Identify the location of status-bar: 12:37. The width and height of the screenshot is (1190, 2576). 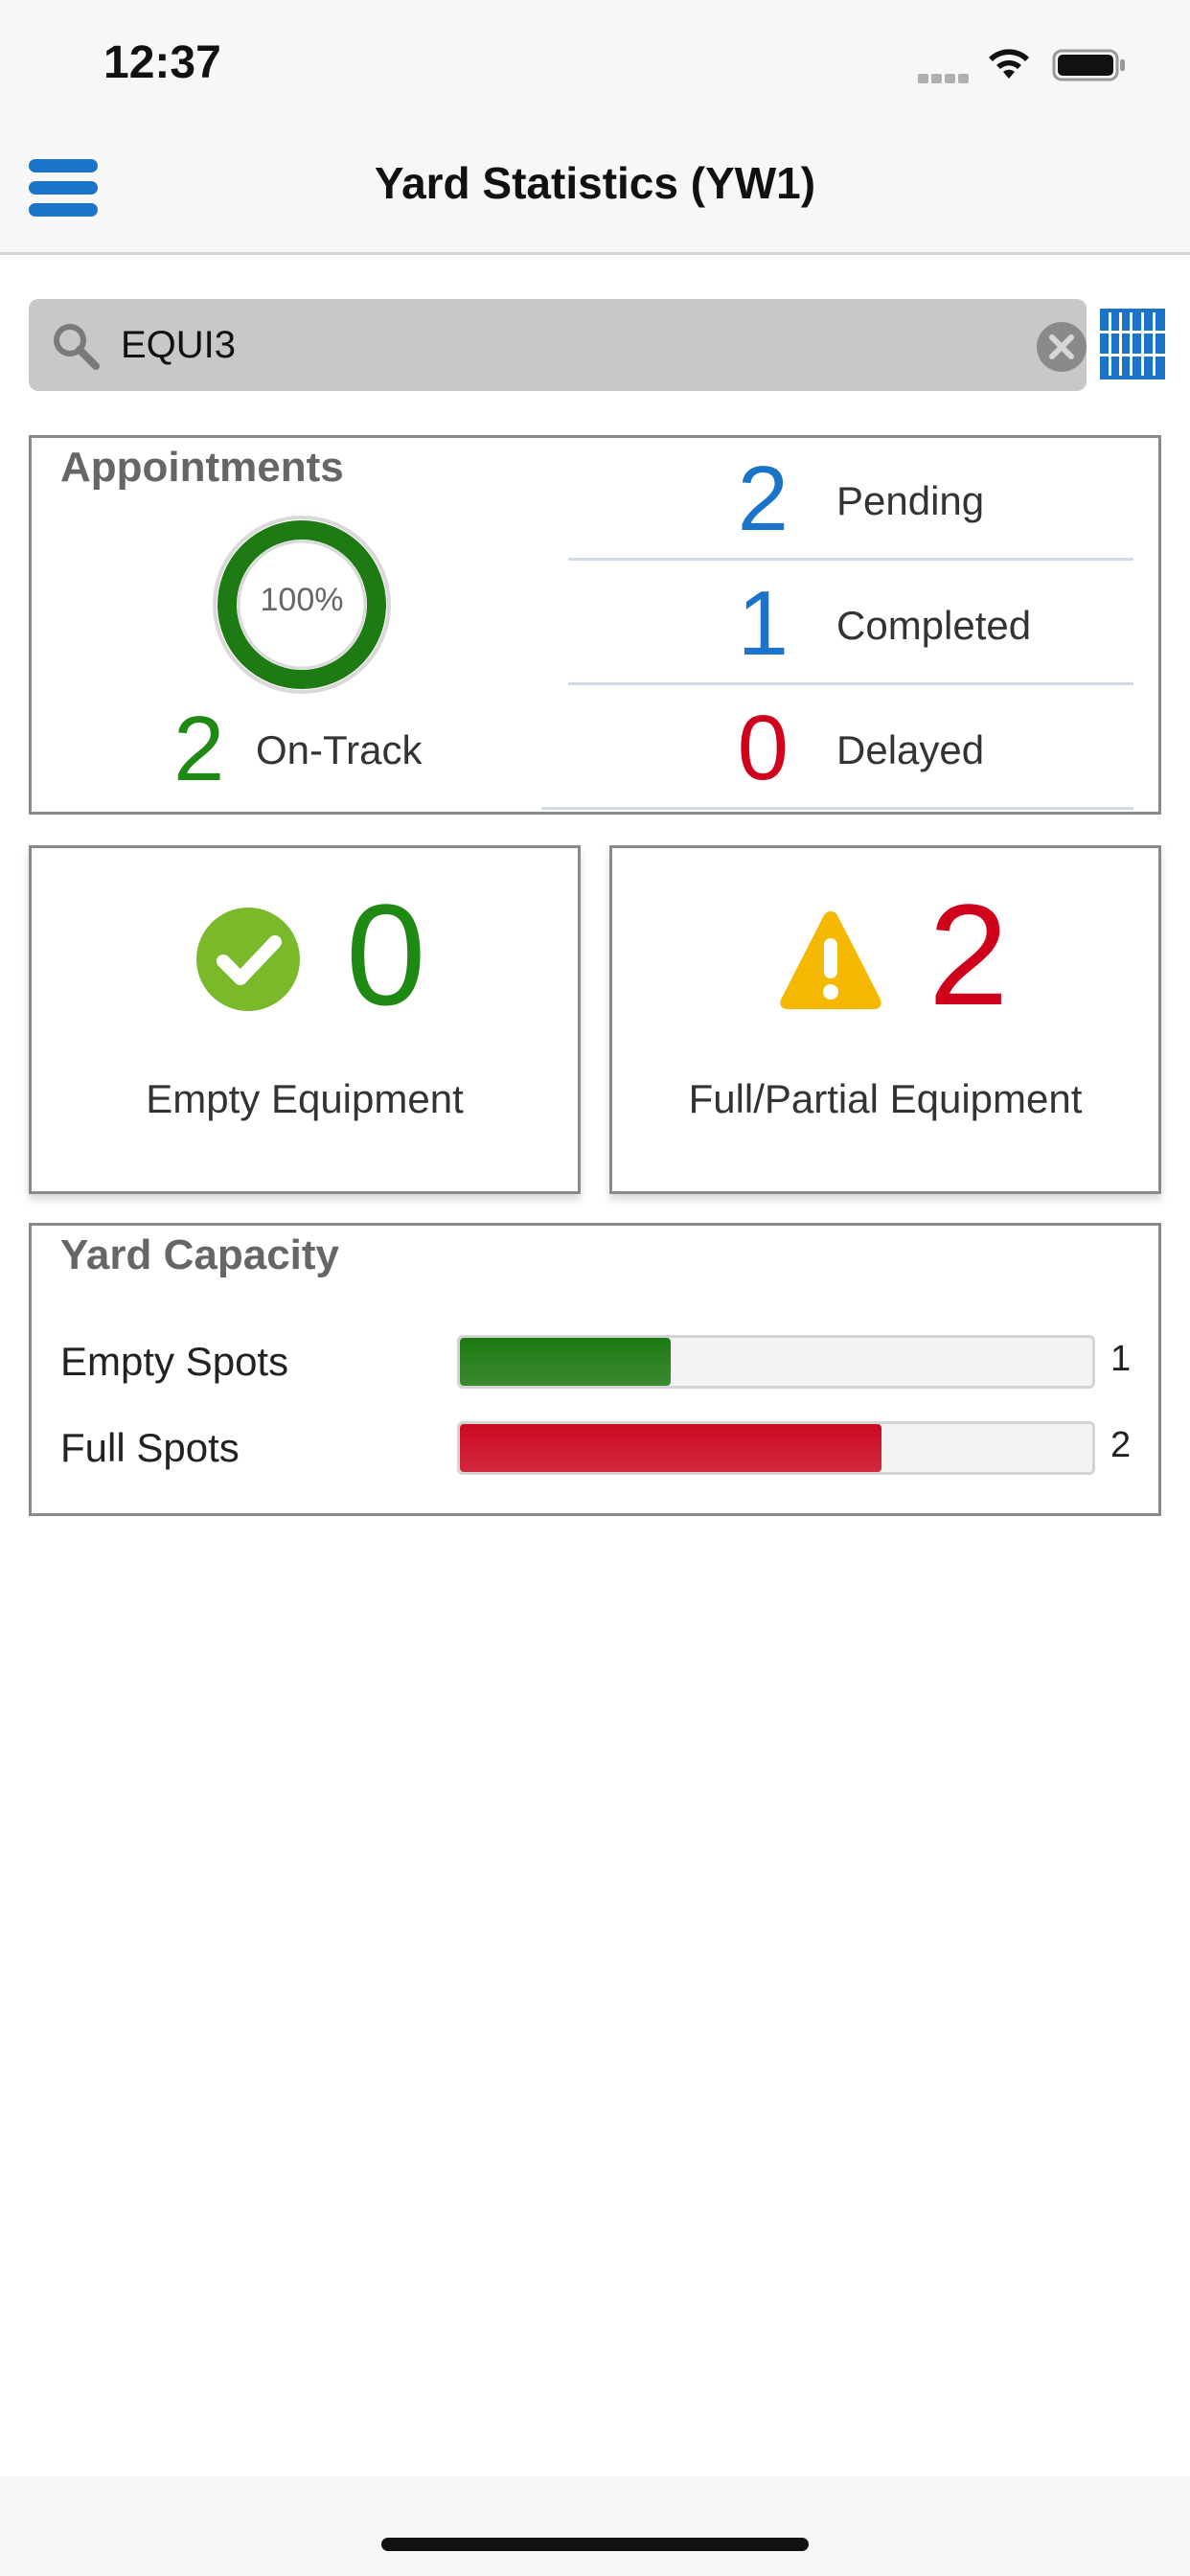
(595, 63).